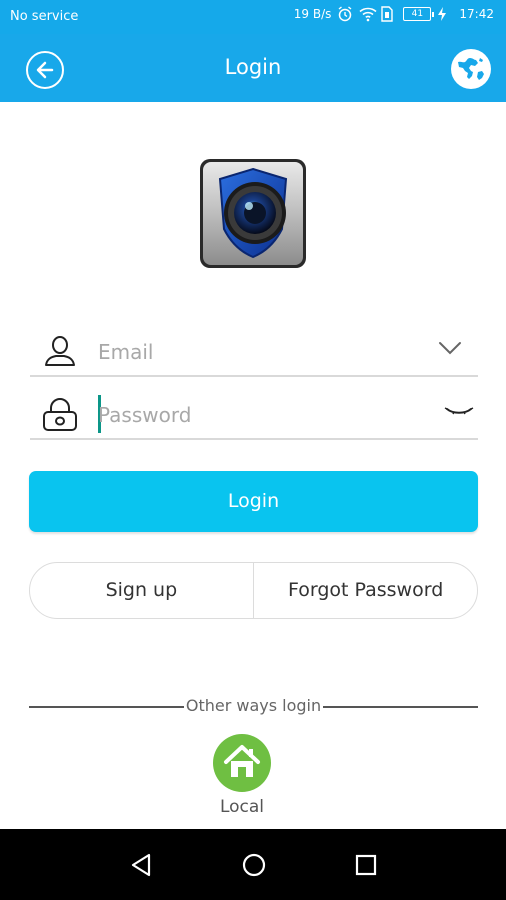 This screenshot has width=506, height=900. I want to click on status-bar: No service 19 B/s 41 17:42, so click(253, 17).